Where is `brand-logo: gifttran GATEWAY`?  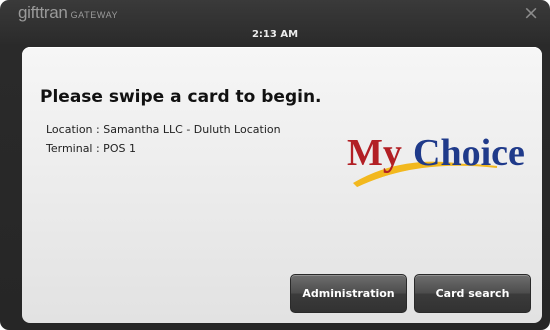 brand-logo: gifttran GATEWAY is located at coordinates (68, 13).